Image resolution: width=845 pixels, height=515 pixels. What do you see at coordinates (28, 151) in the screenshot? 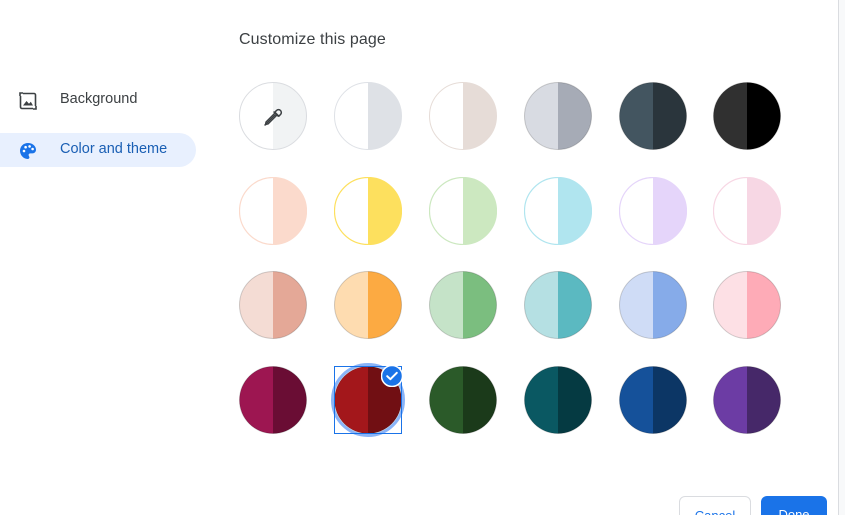
I see `palette-icon` at bounding box center [28, 151].